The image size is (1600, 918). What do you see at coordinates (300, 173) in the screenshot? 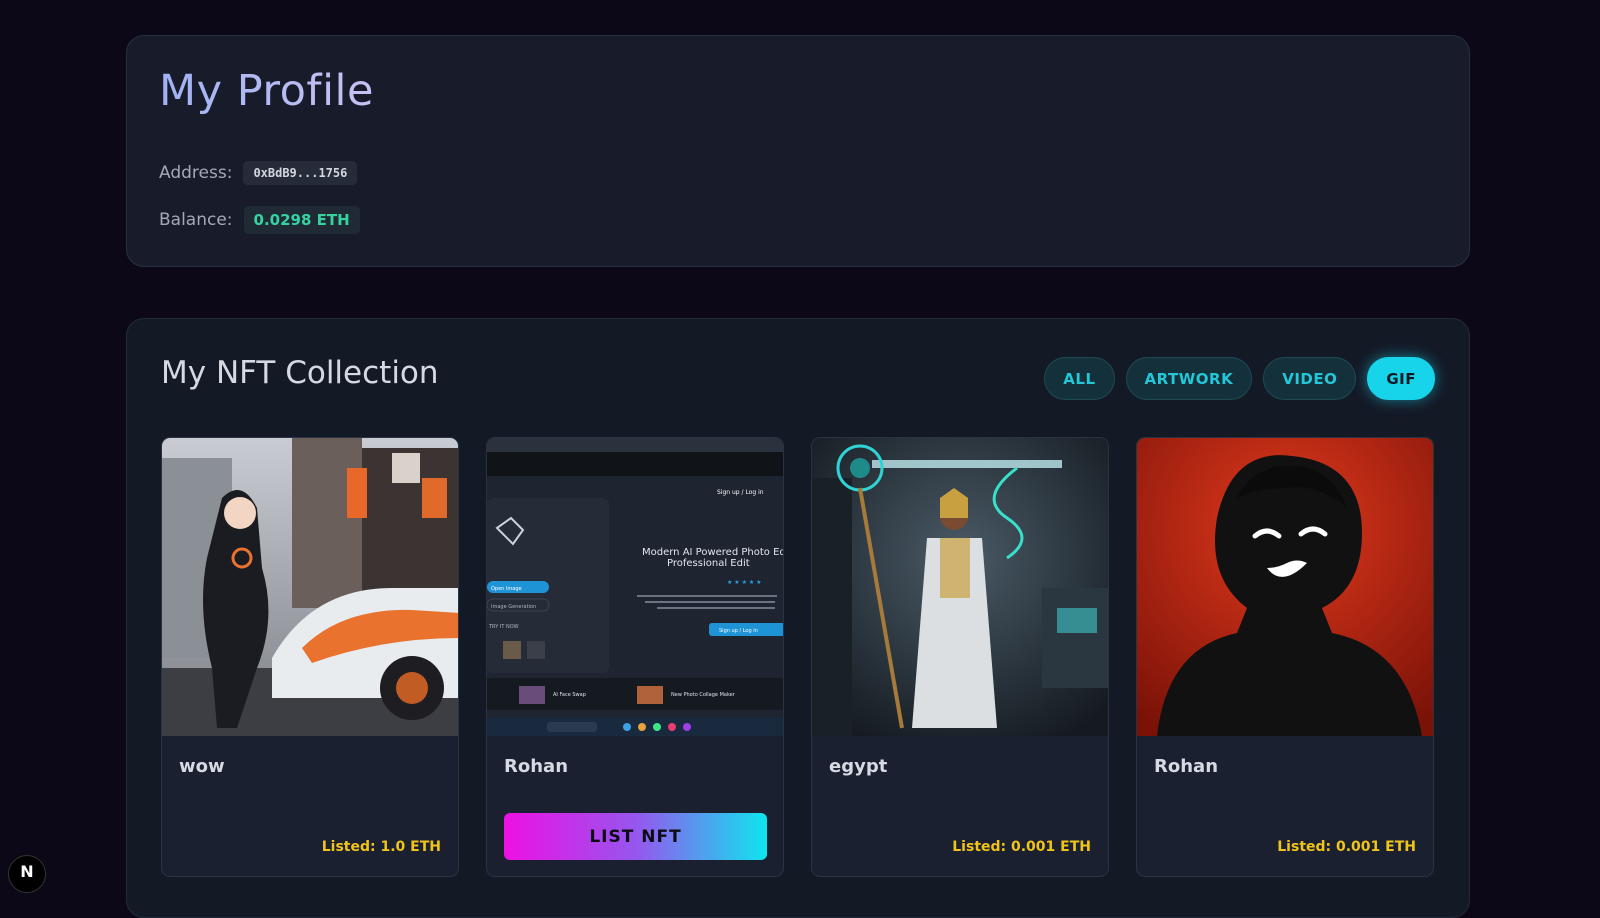
I see `address-value: 0xBdB9...1756` at bounding box center [300, 173].